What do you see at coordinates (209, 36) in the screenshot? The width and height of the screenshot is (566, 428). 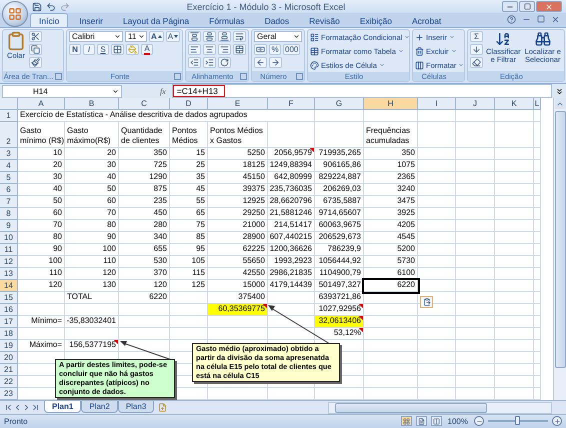 I see `align-middle-button` at bounding box center [209, 36].